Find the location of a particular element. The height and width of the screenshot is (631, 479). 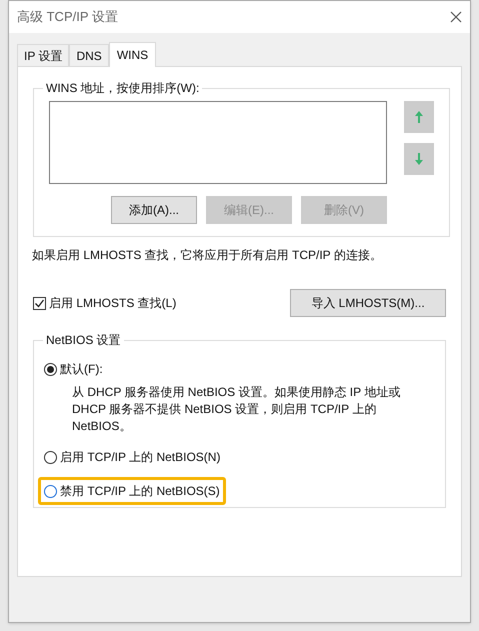

tab: WINS is located at coordinates (132, 54).